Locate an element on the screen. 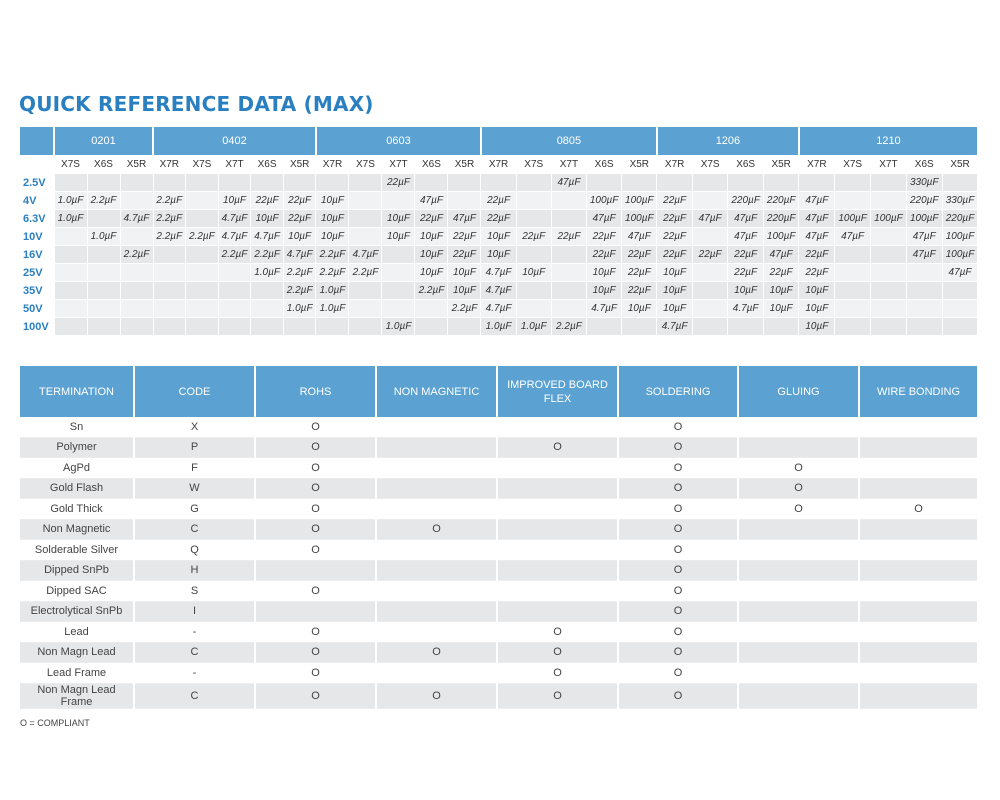 The width and height of the screenshot is (1000, 800). termination-name: Gold Flash is located at coordinates (77, 488).